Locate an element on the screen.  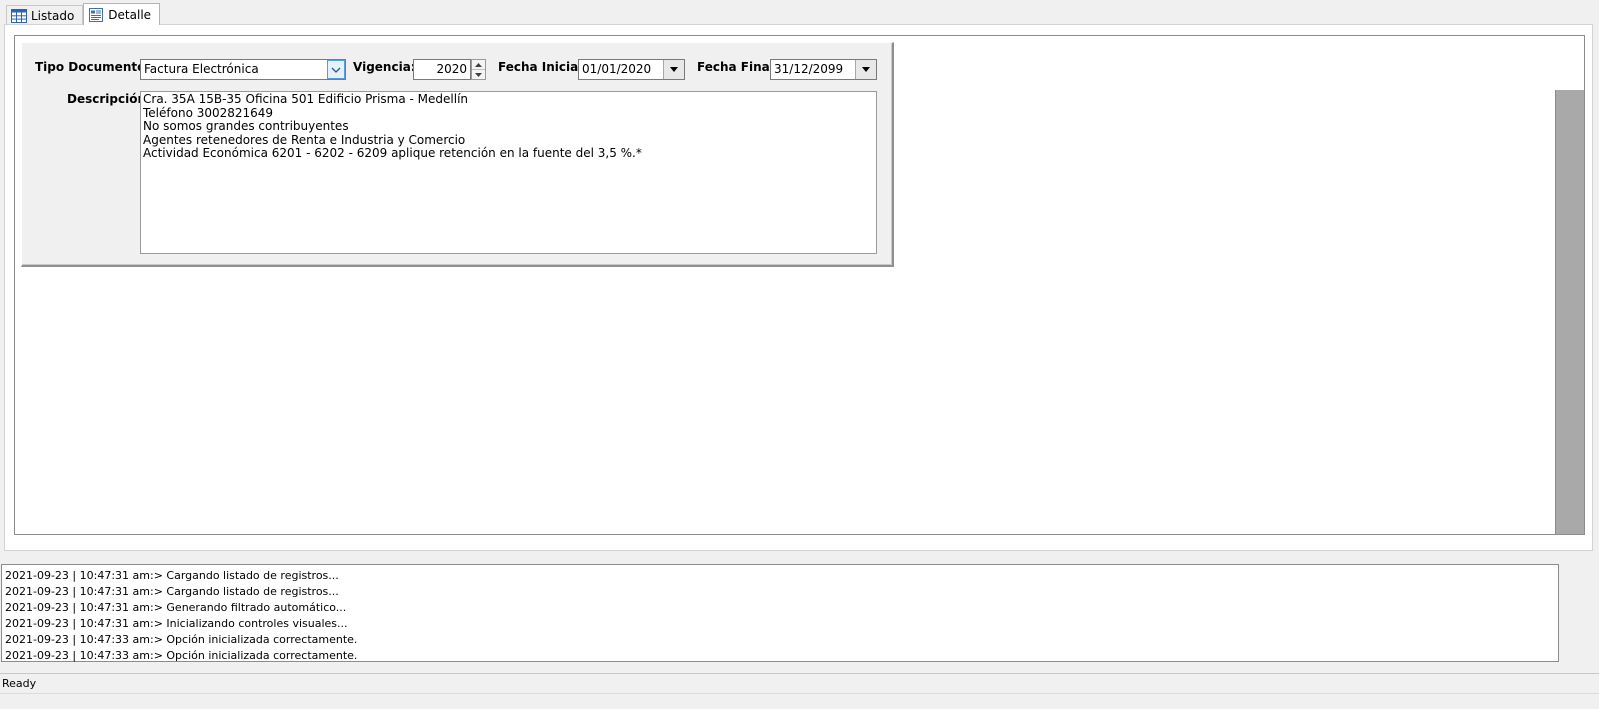
tab-detalle-label: Detalle is located at coordinates (130, 14).